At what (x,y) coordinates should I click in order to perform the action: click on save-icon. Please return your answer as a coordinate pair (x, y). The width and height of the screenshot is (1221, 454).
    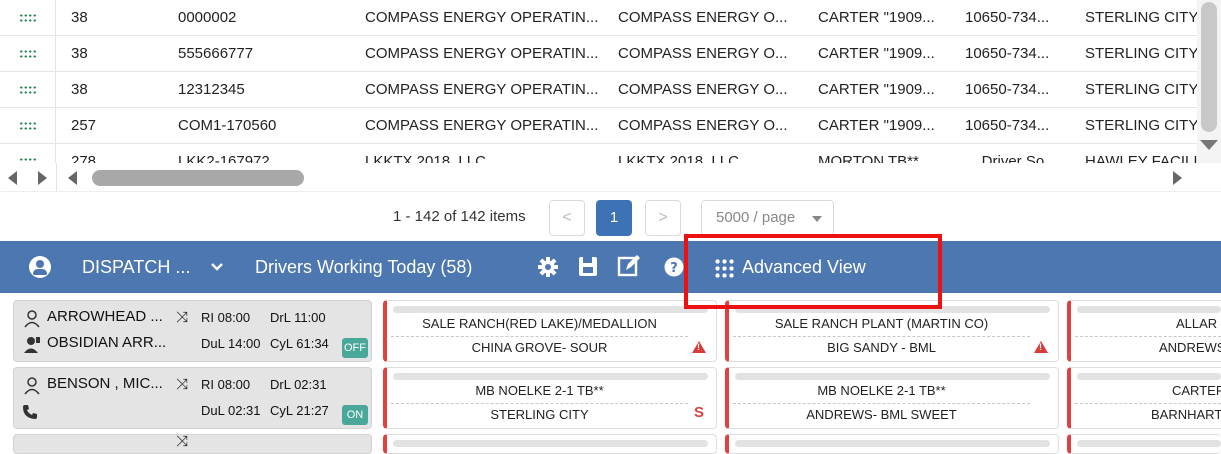
    Looking at the image, I should click on (588, 267).